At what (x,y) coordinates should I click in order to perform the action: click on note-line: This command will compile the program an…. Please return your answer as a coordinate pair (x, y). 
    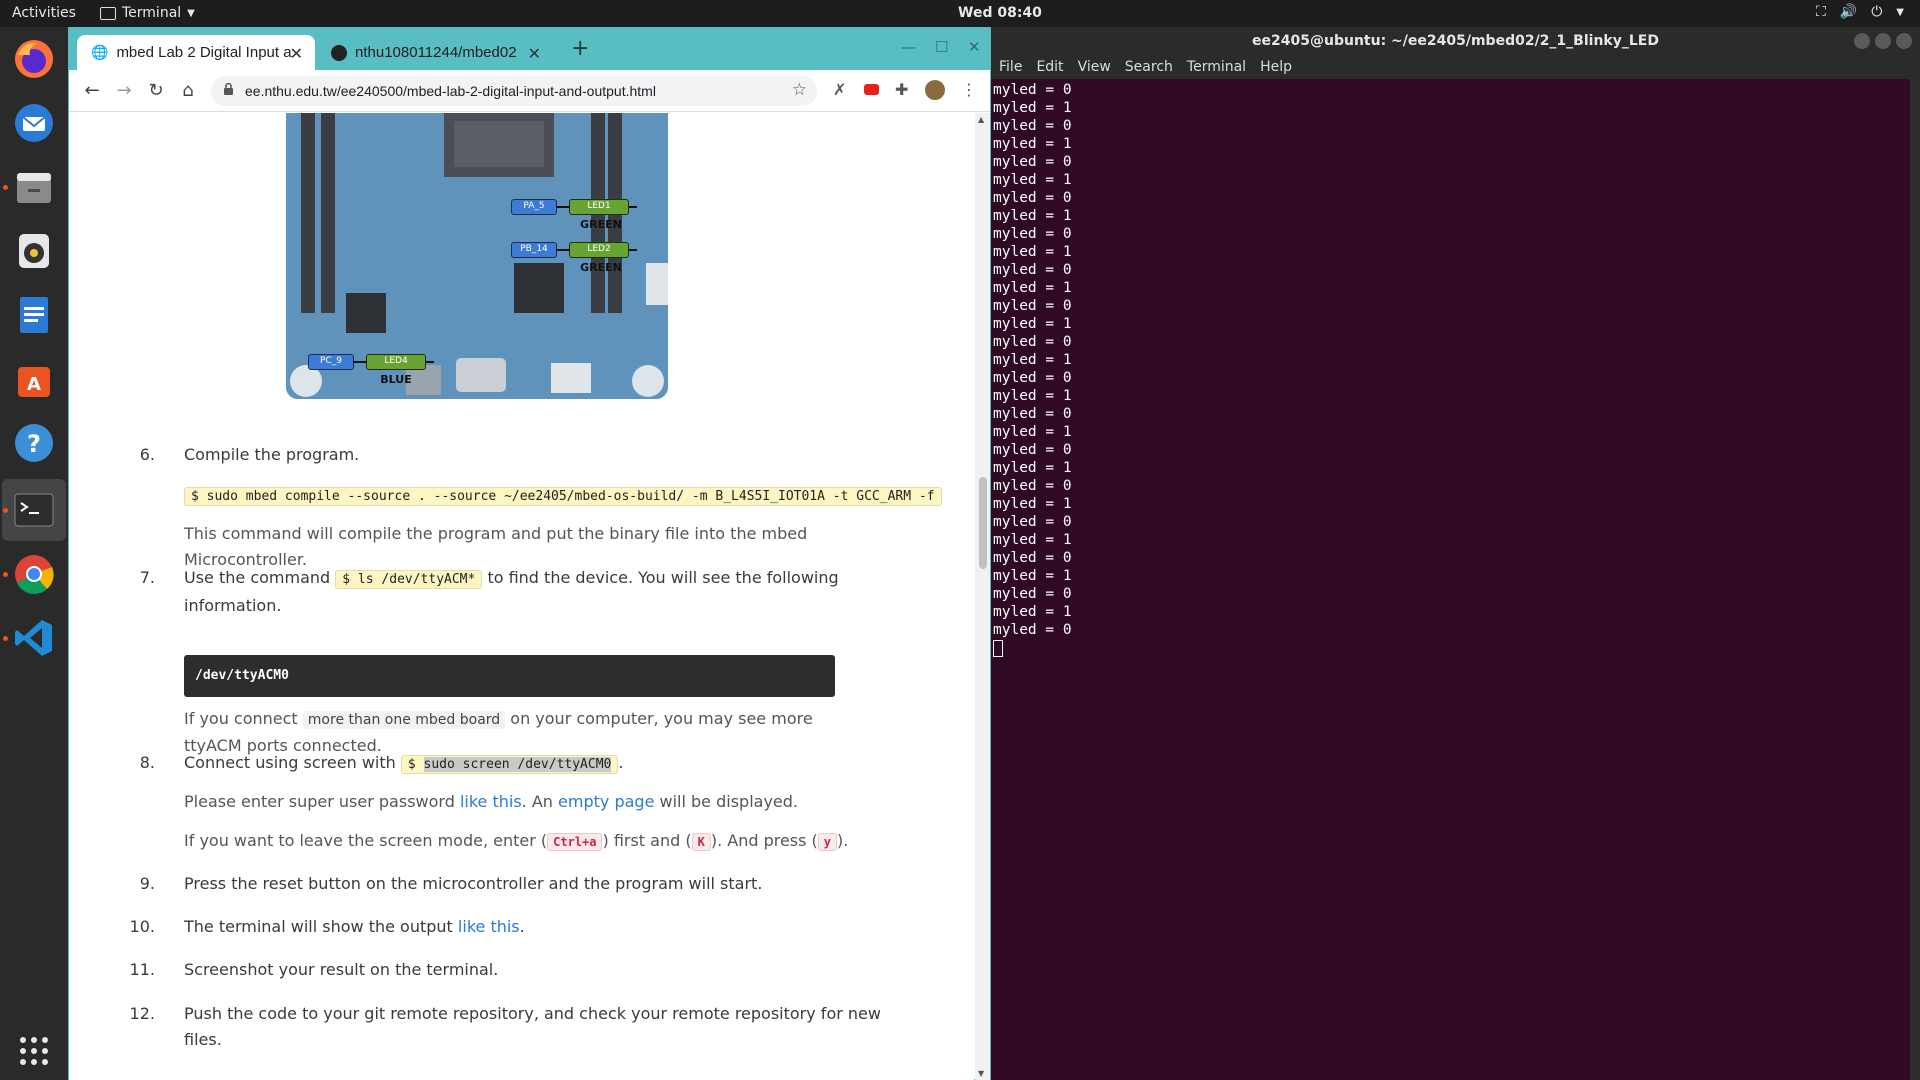
    Looking at the image, I should click on (496, 533).